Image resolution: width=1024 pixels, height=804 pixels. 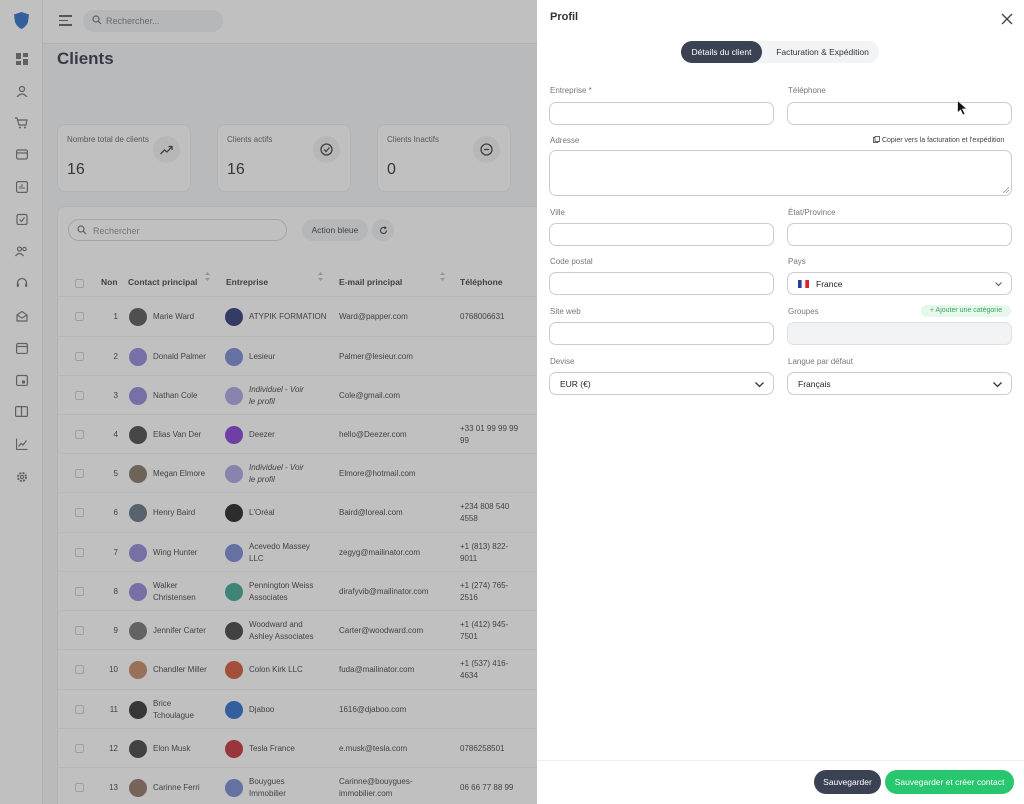 I want to click on drawer-title: Profil, so click(x=564, y=17).